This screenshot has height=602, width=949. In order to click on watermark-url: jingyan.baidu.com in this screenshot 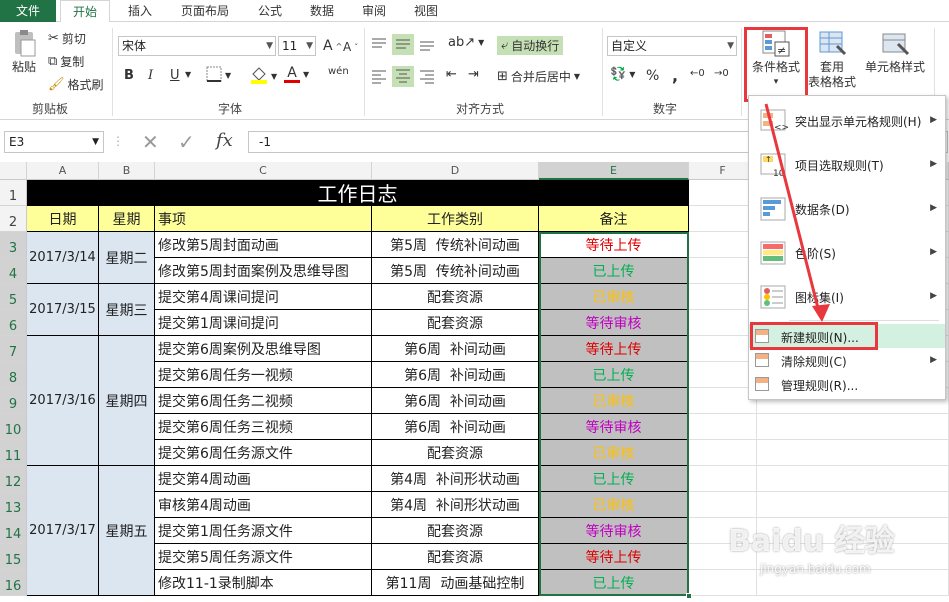, I will do `click(815, 569)`.